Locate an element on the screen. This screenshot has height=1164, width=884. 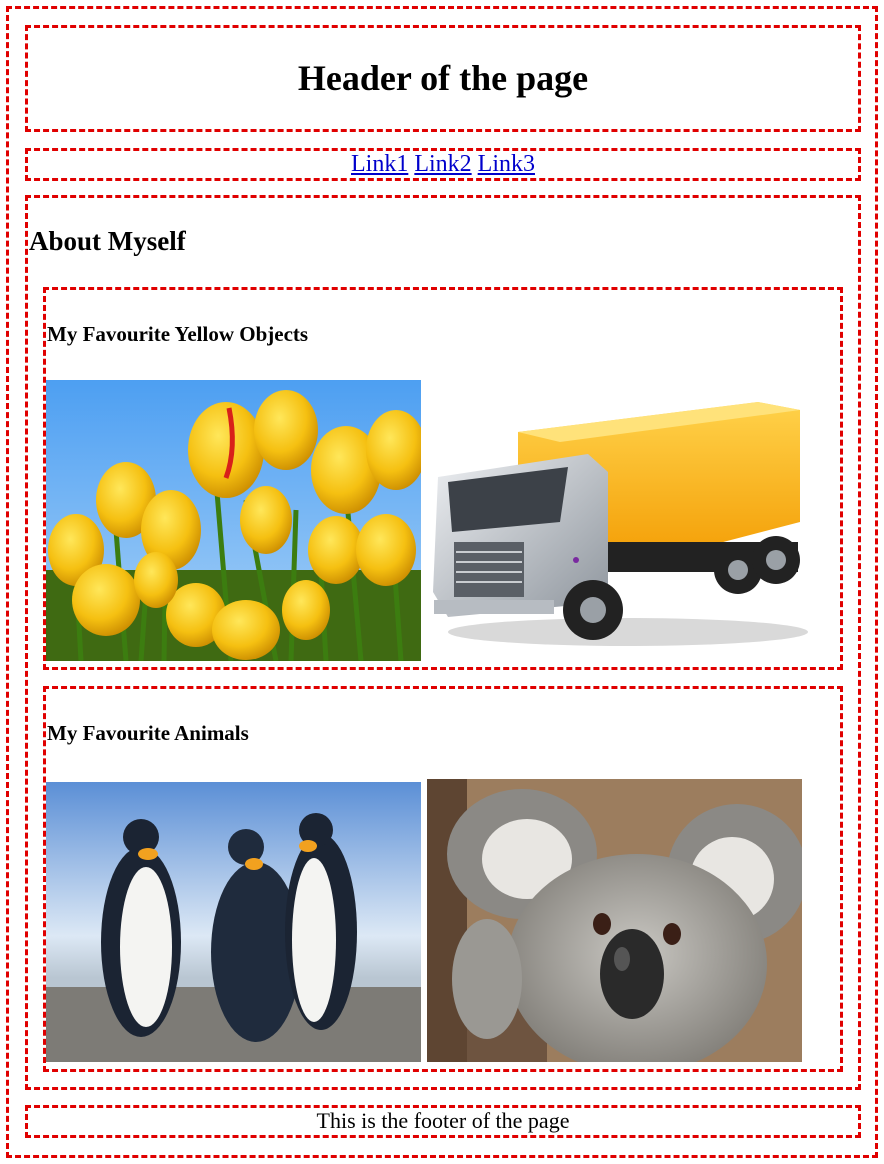
nav-link-3: Link3 is located at coordinates (506, 164).